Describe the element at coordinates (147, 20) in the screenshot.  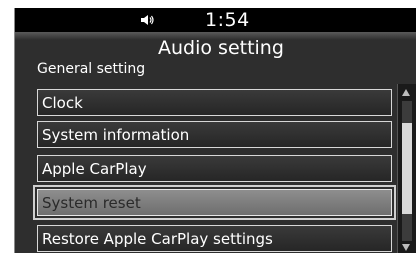
I see `volume-icon` at that location.